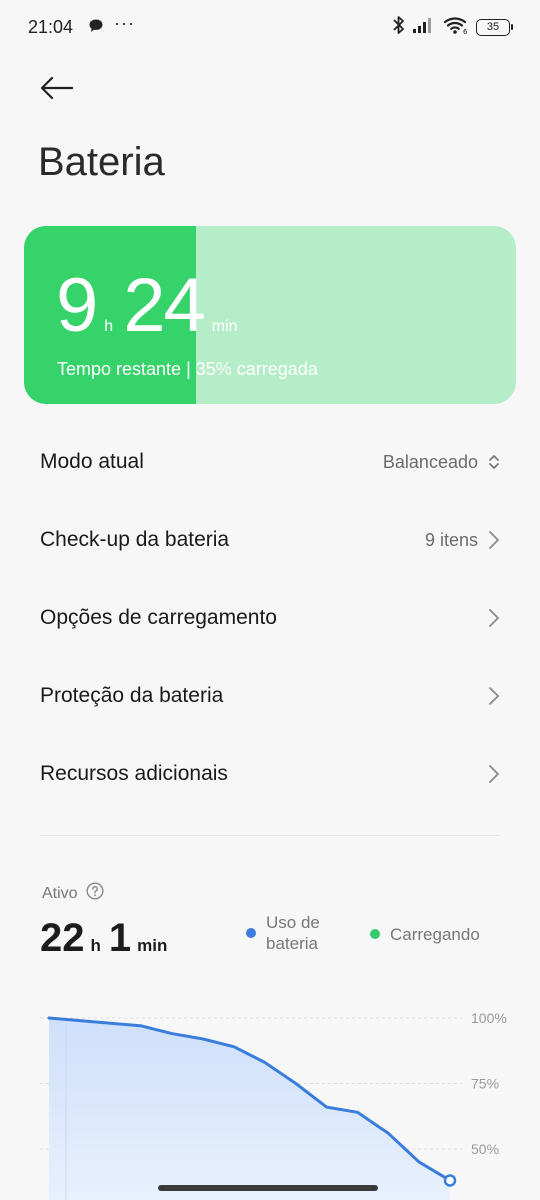 The width and height of the screenshot is (540, 1200). I want to click on active-minutes: 1, so click(120, 938).